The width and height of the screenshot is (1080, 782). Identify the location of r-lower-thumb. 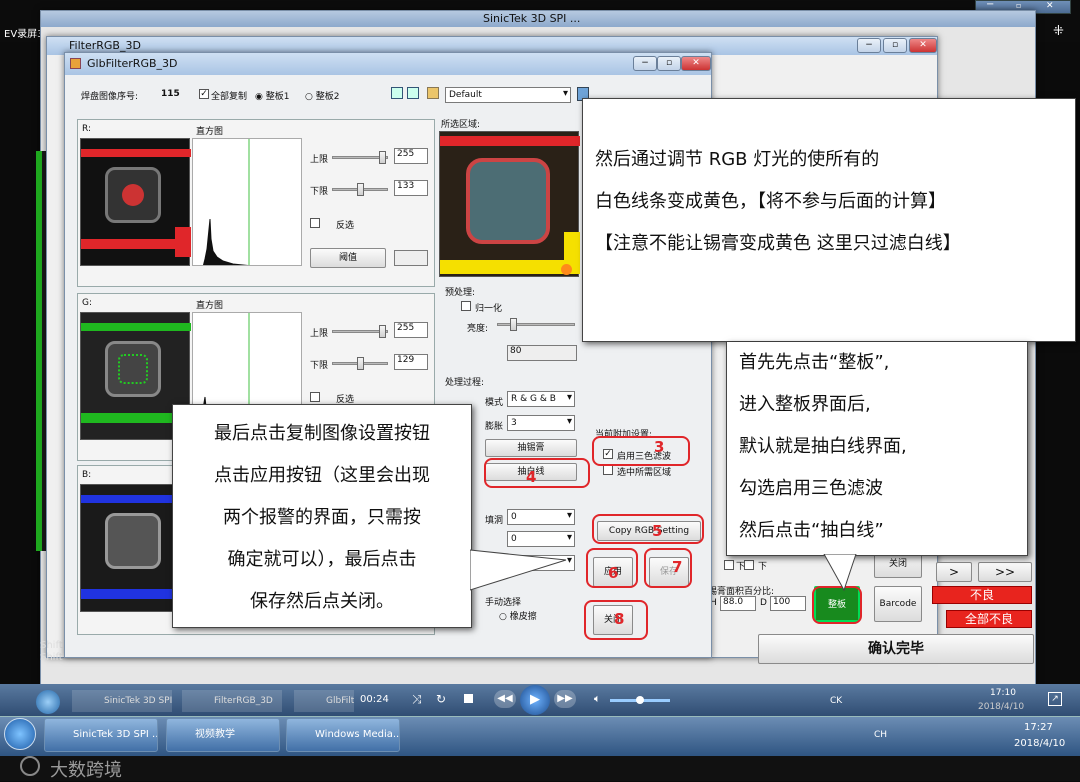
(360, 189).